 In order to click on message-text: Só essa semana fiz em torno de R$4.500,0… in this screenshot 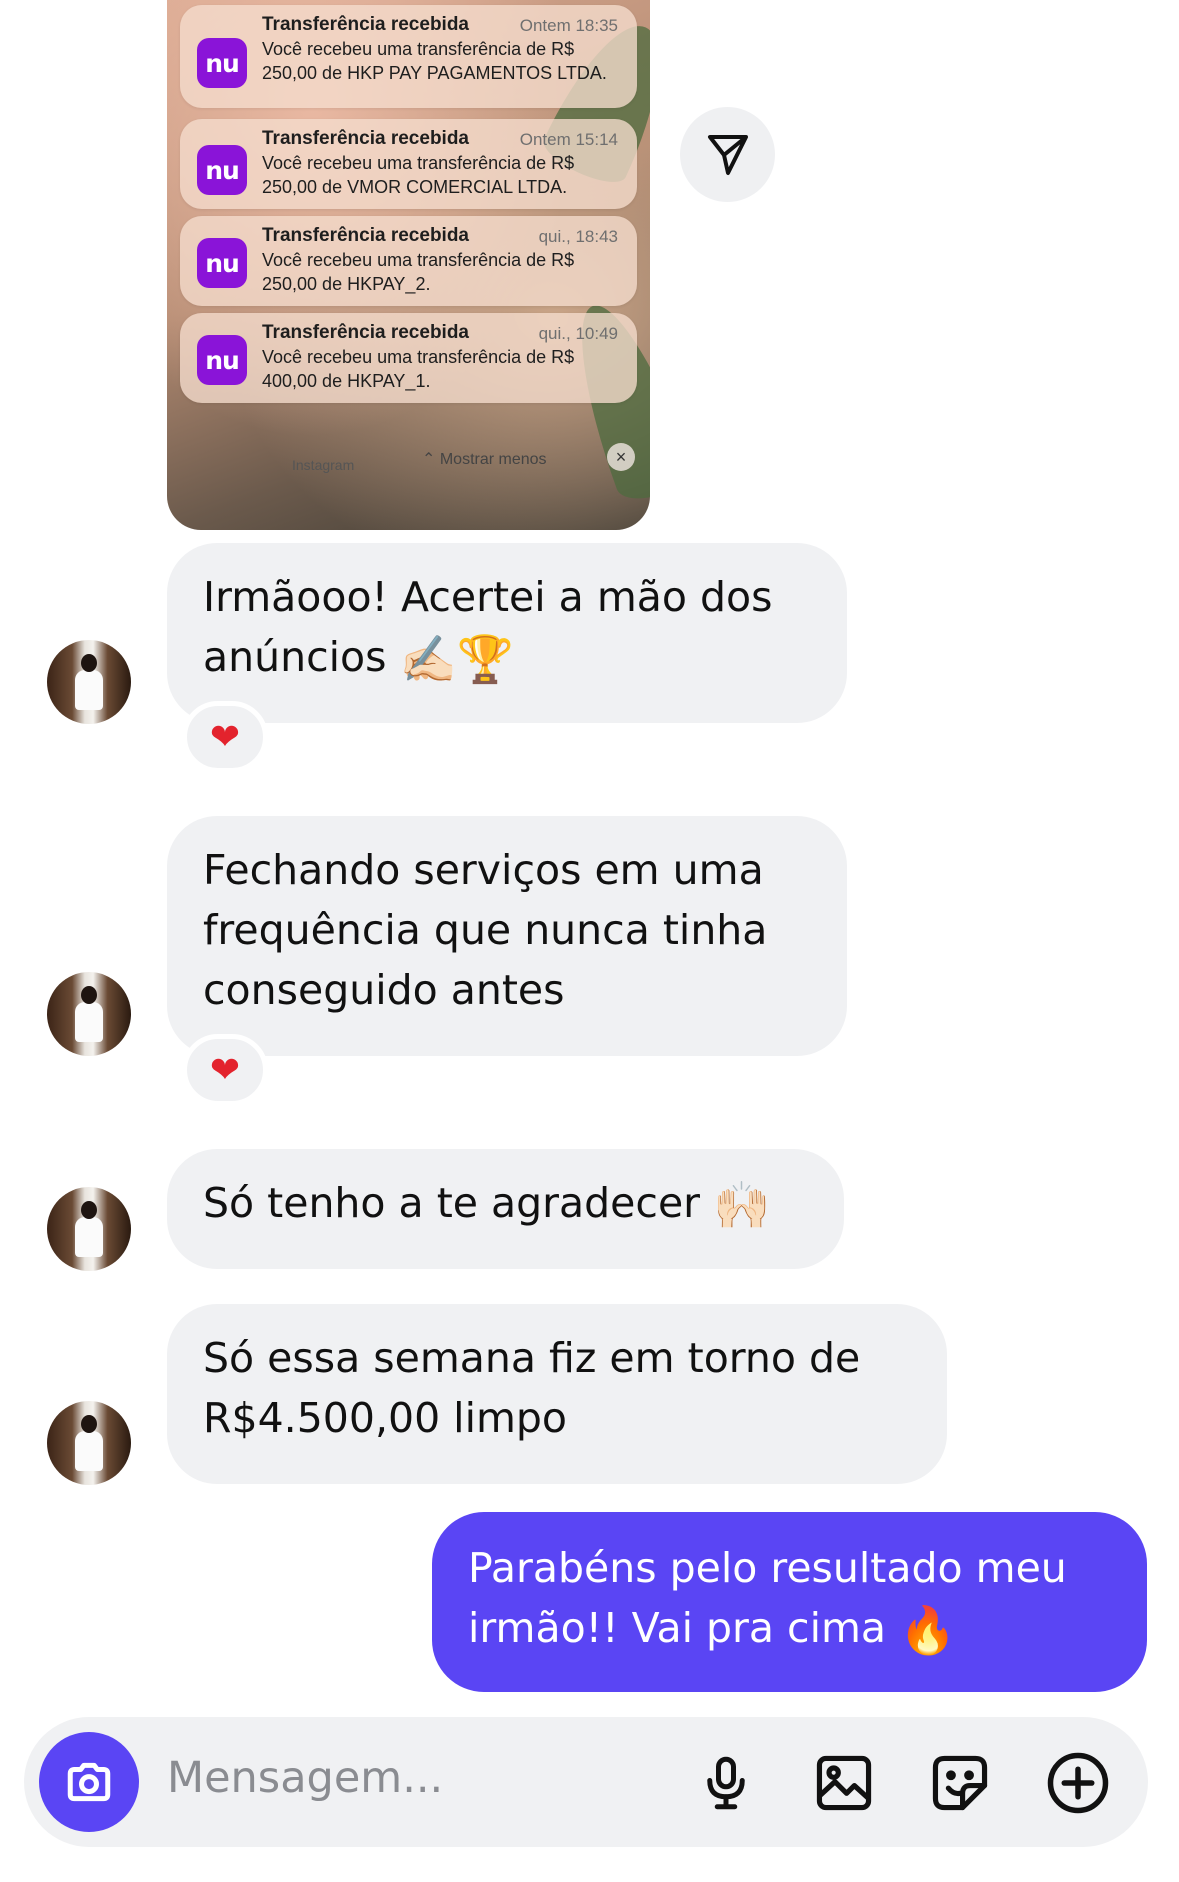, I will do `click(532, 1388)`.